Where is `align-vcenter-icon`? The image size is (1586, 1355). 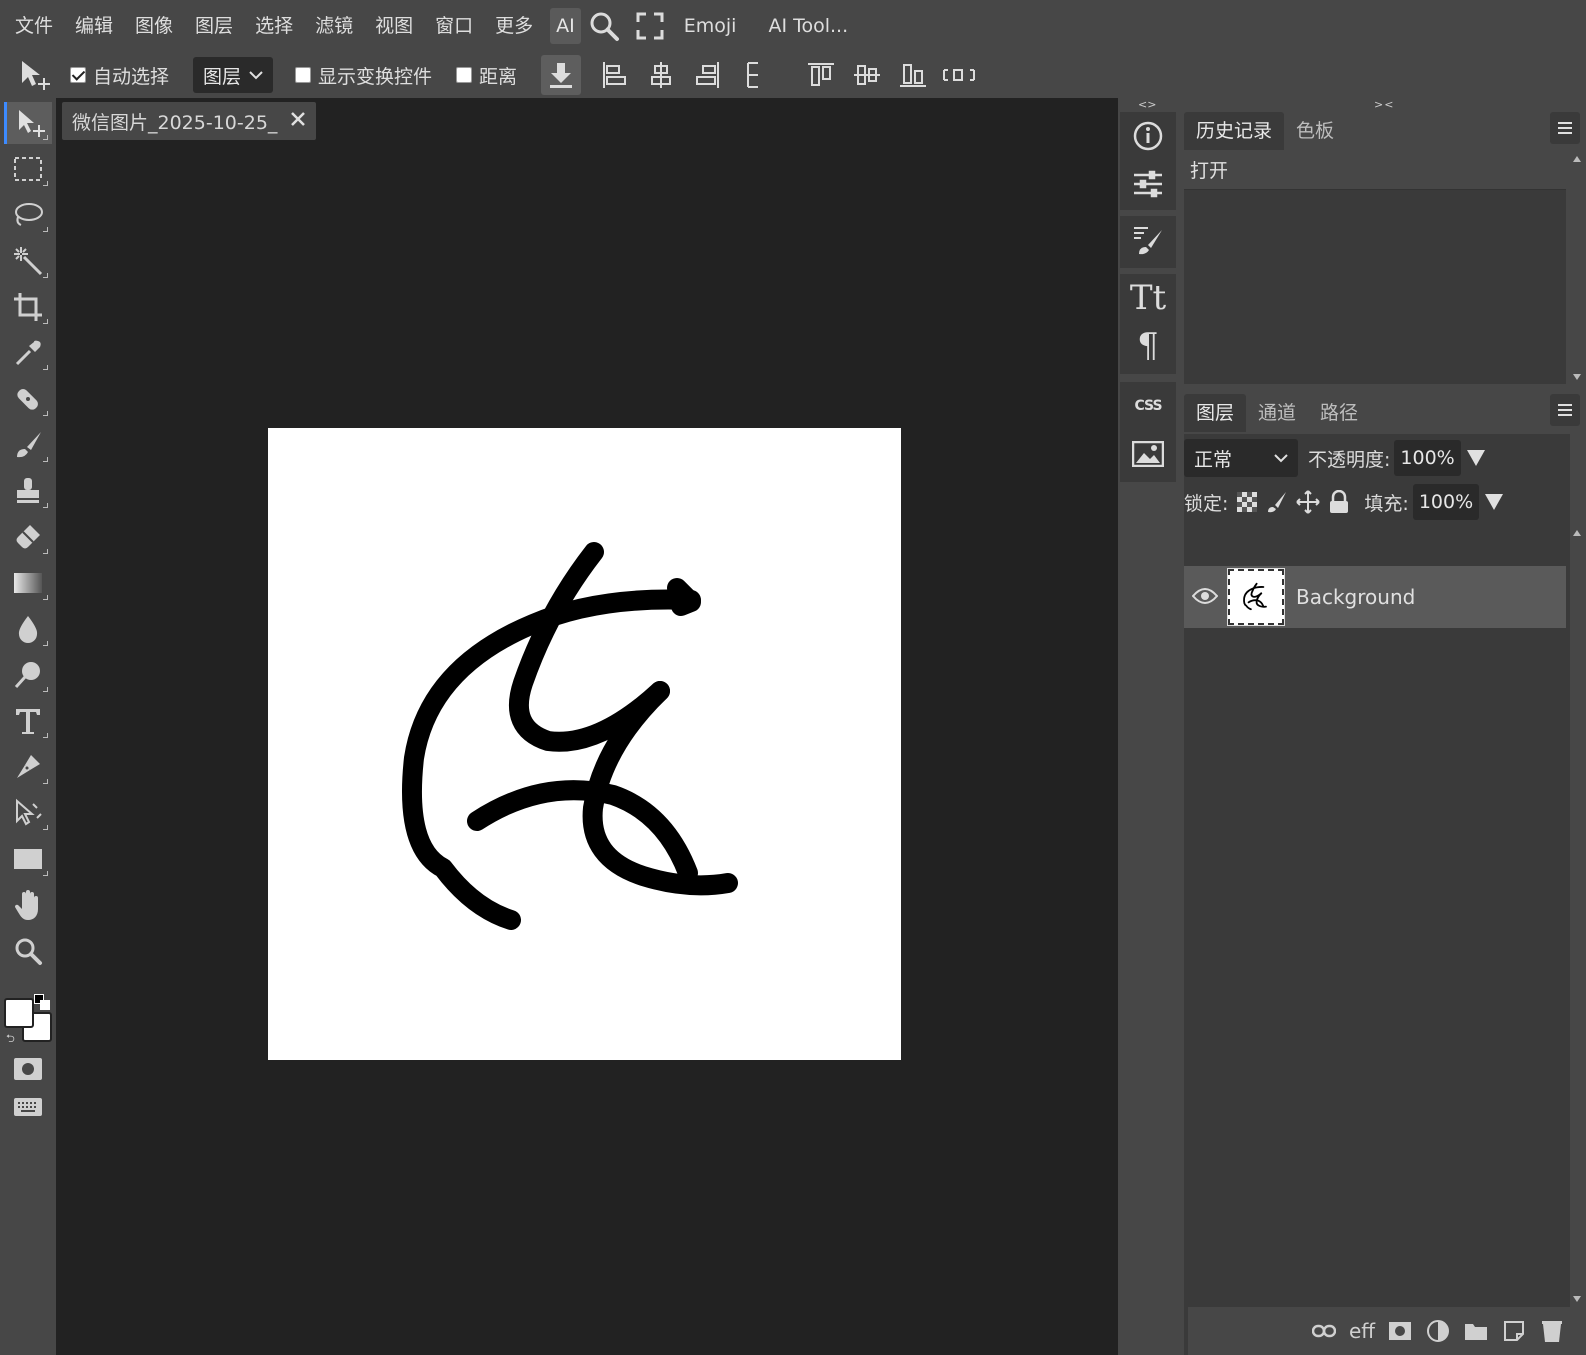
align-vcenter-icon is located at coordinates (867, 75).